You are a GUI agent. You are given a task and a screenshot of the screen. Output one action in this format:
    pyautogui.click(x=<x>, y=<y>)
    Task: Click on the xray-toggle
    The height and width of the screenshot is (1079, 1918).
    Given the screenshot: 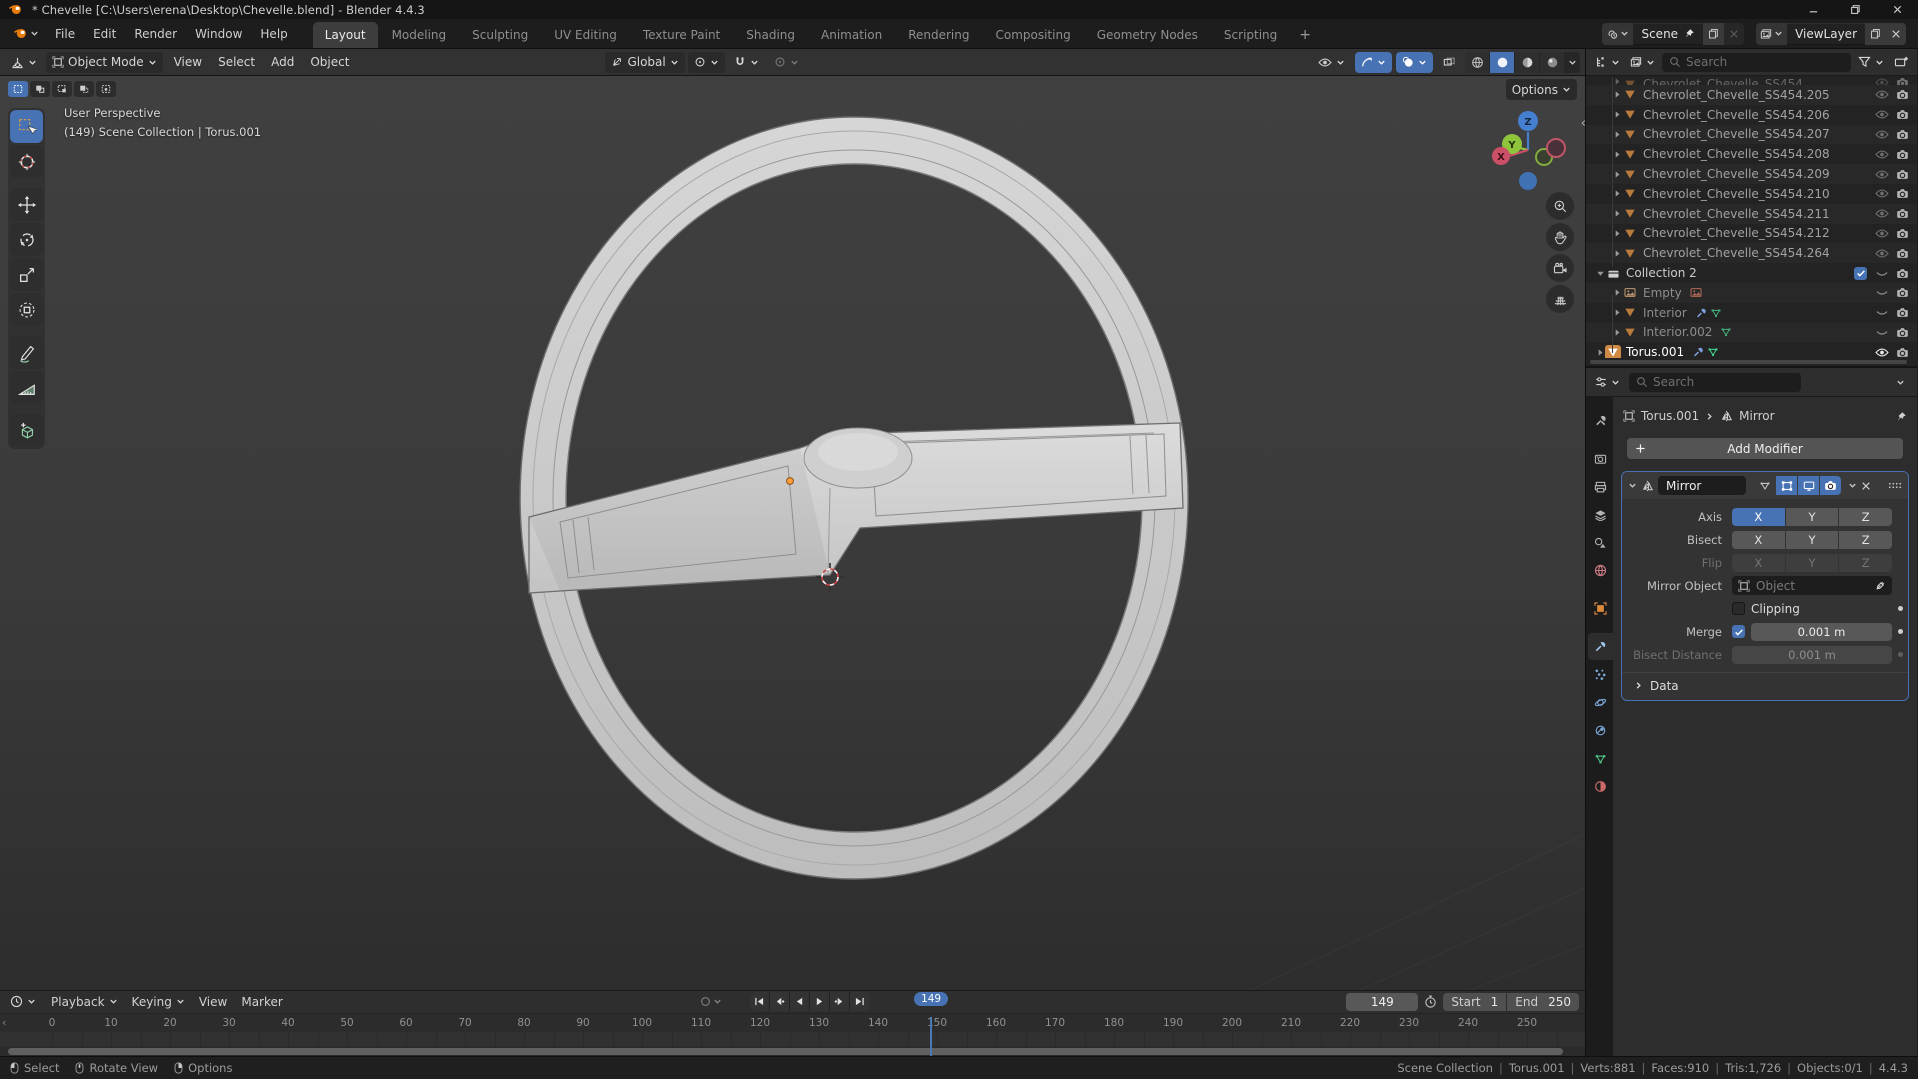 What is the action you would take?
    pyautogui.click(x=1449, y=62)
    